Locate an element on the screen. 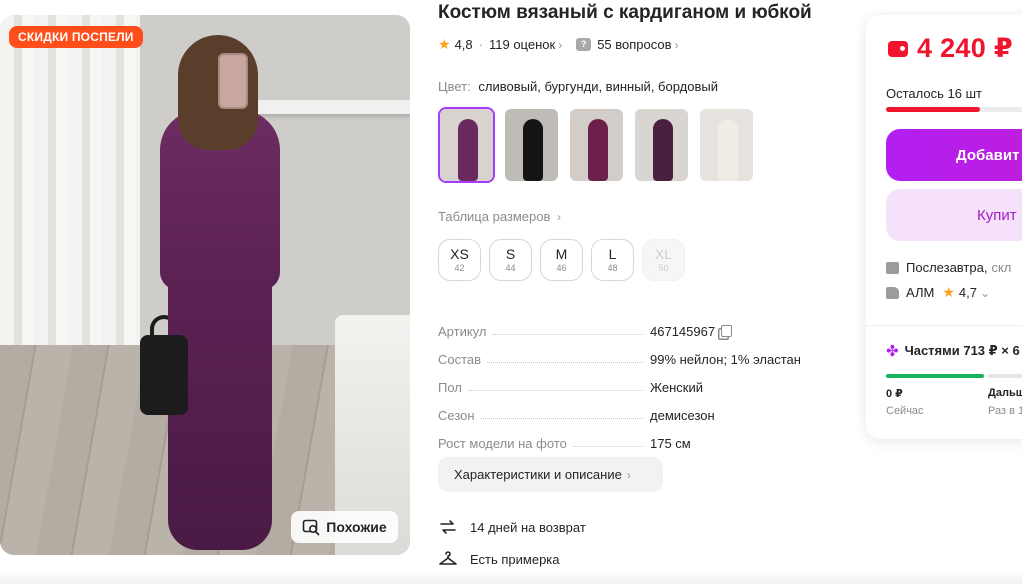  photo-phone is located at coordinates (233, 81).